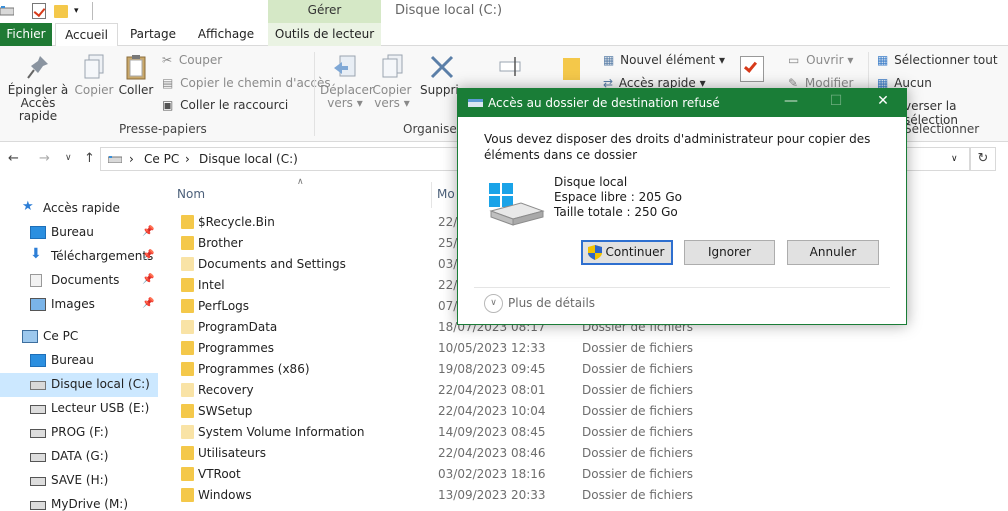 The height and width of the screenshot is (511, 1008). I want to click on continue-button: Continuer, so click(627, 252).